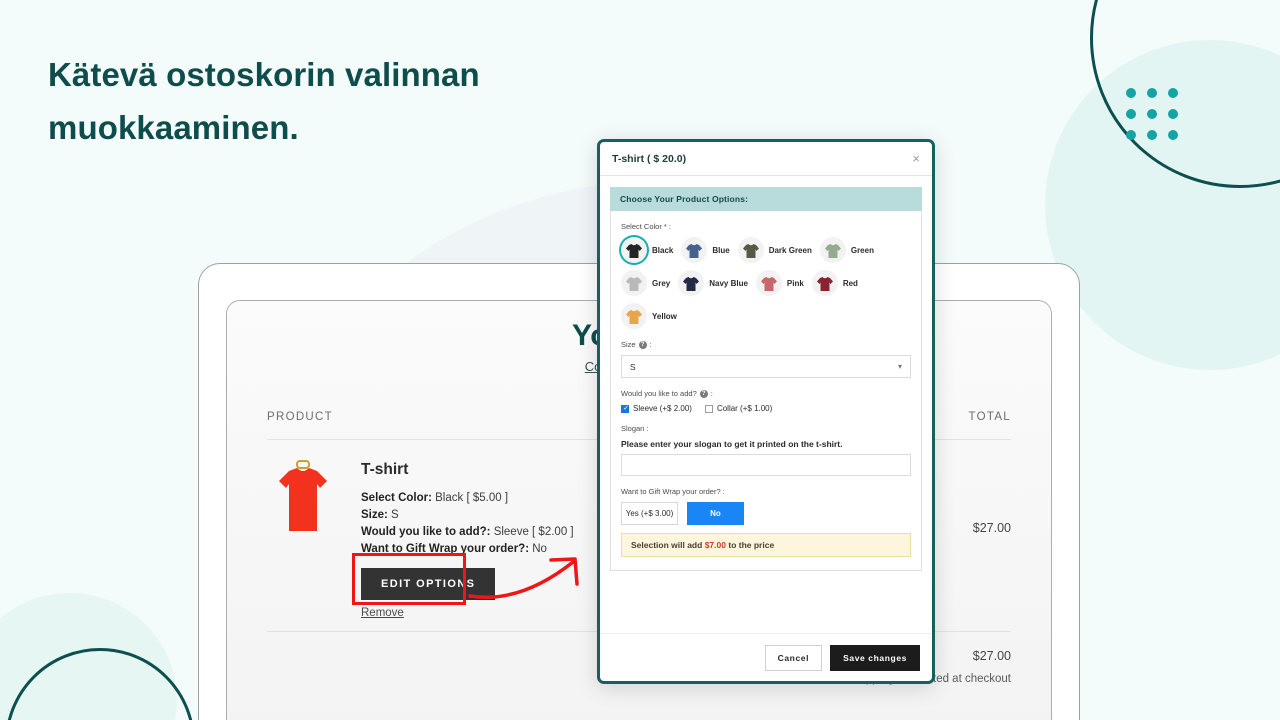 The image size is (1280, 720). I want to click on chevron-down-icon: ▾, so click(899, 366).